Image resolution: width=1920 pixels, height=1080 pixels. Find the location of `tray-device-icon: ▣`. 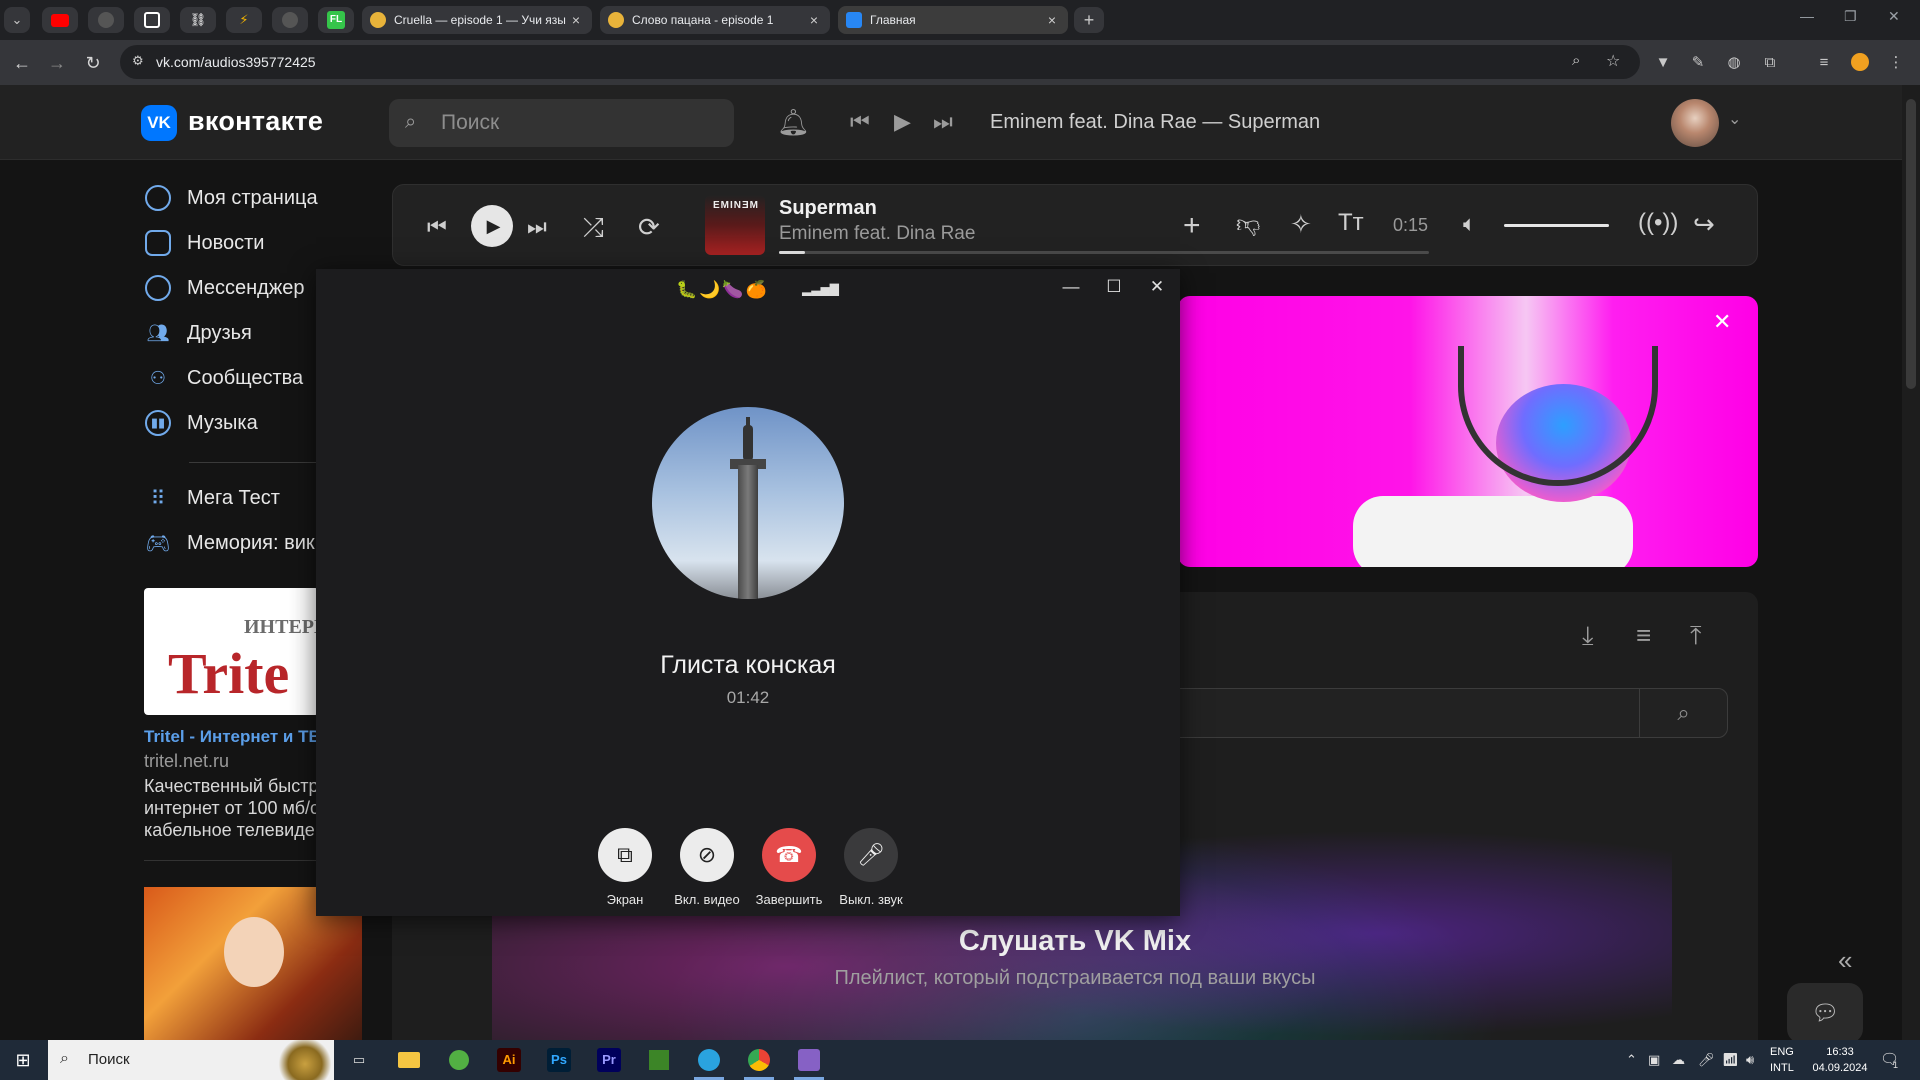

tray-device-icon: ▣ is located at coordinates (1654, 1060).